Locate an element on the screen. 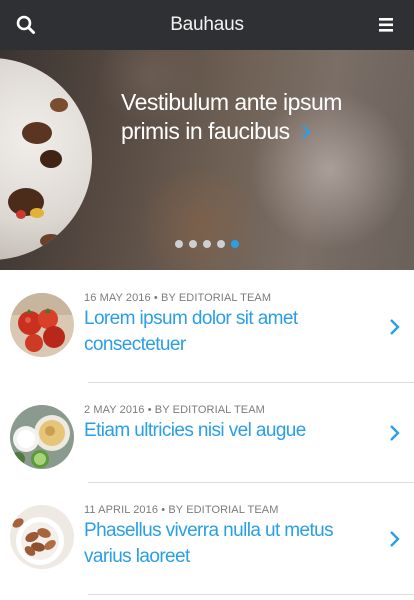 The image size is (414, 600). divider is located at coordinates (251, 594).